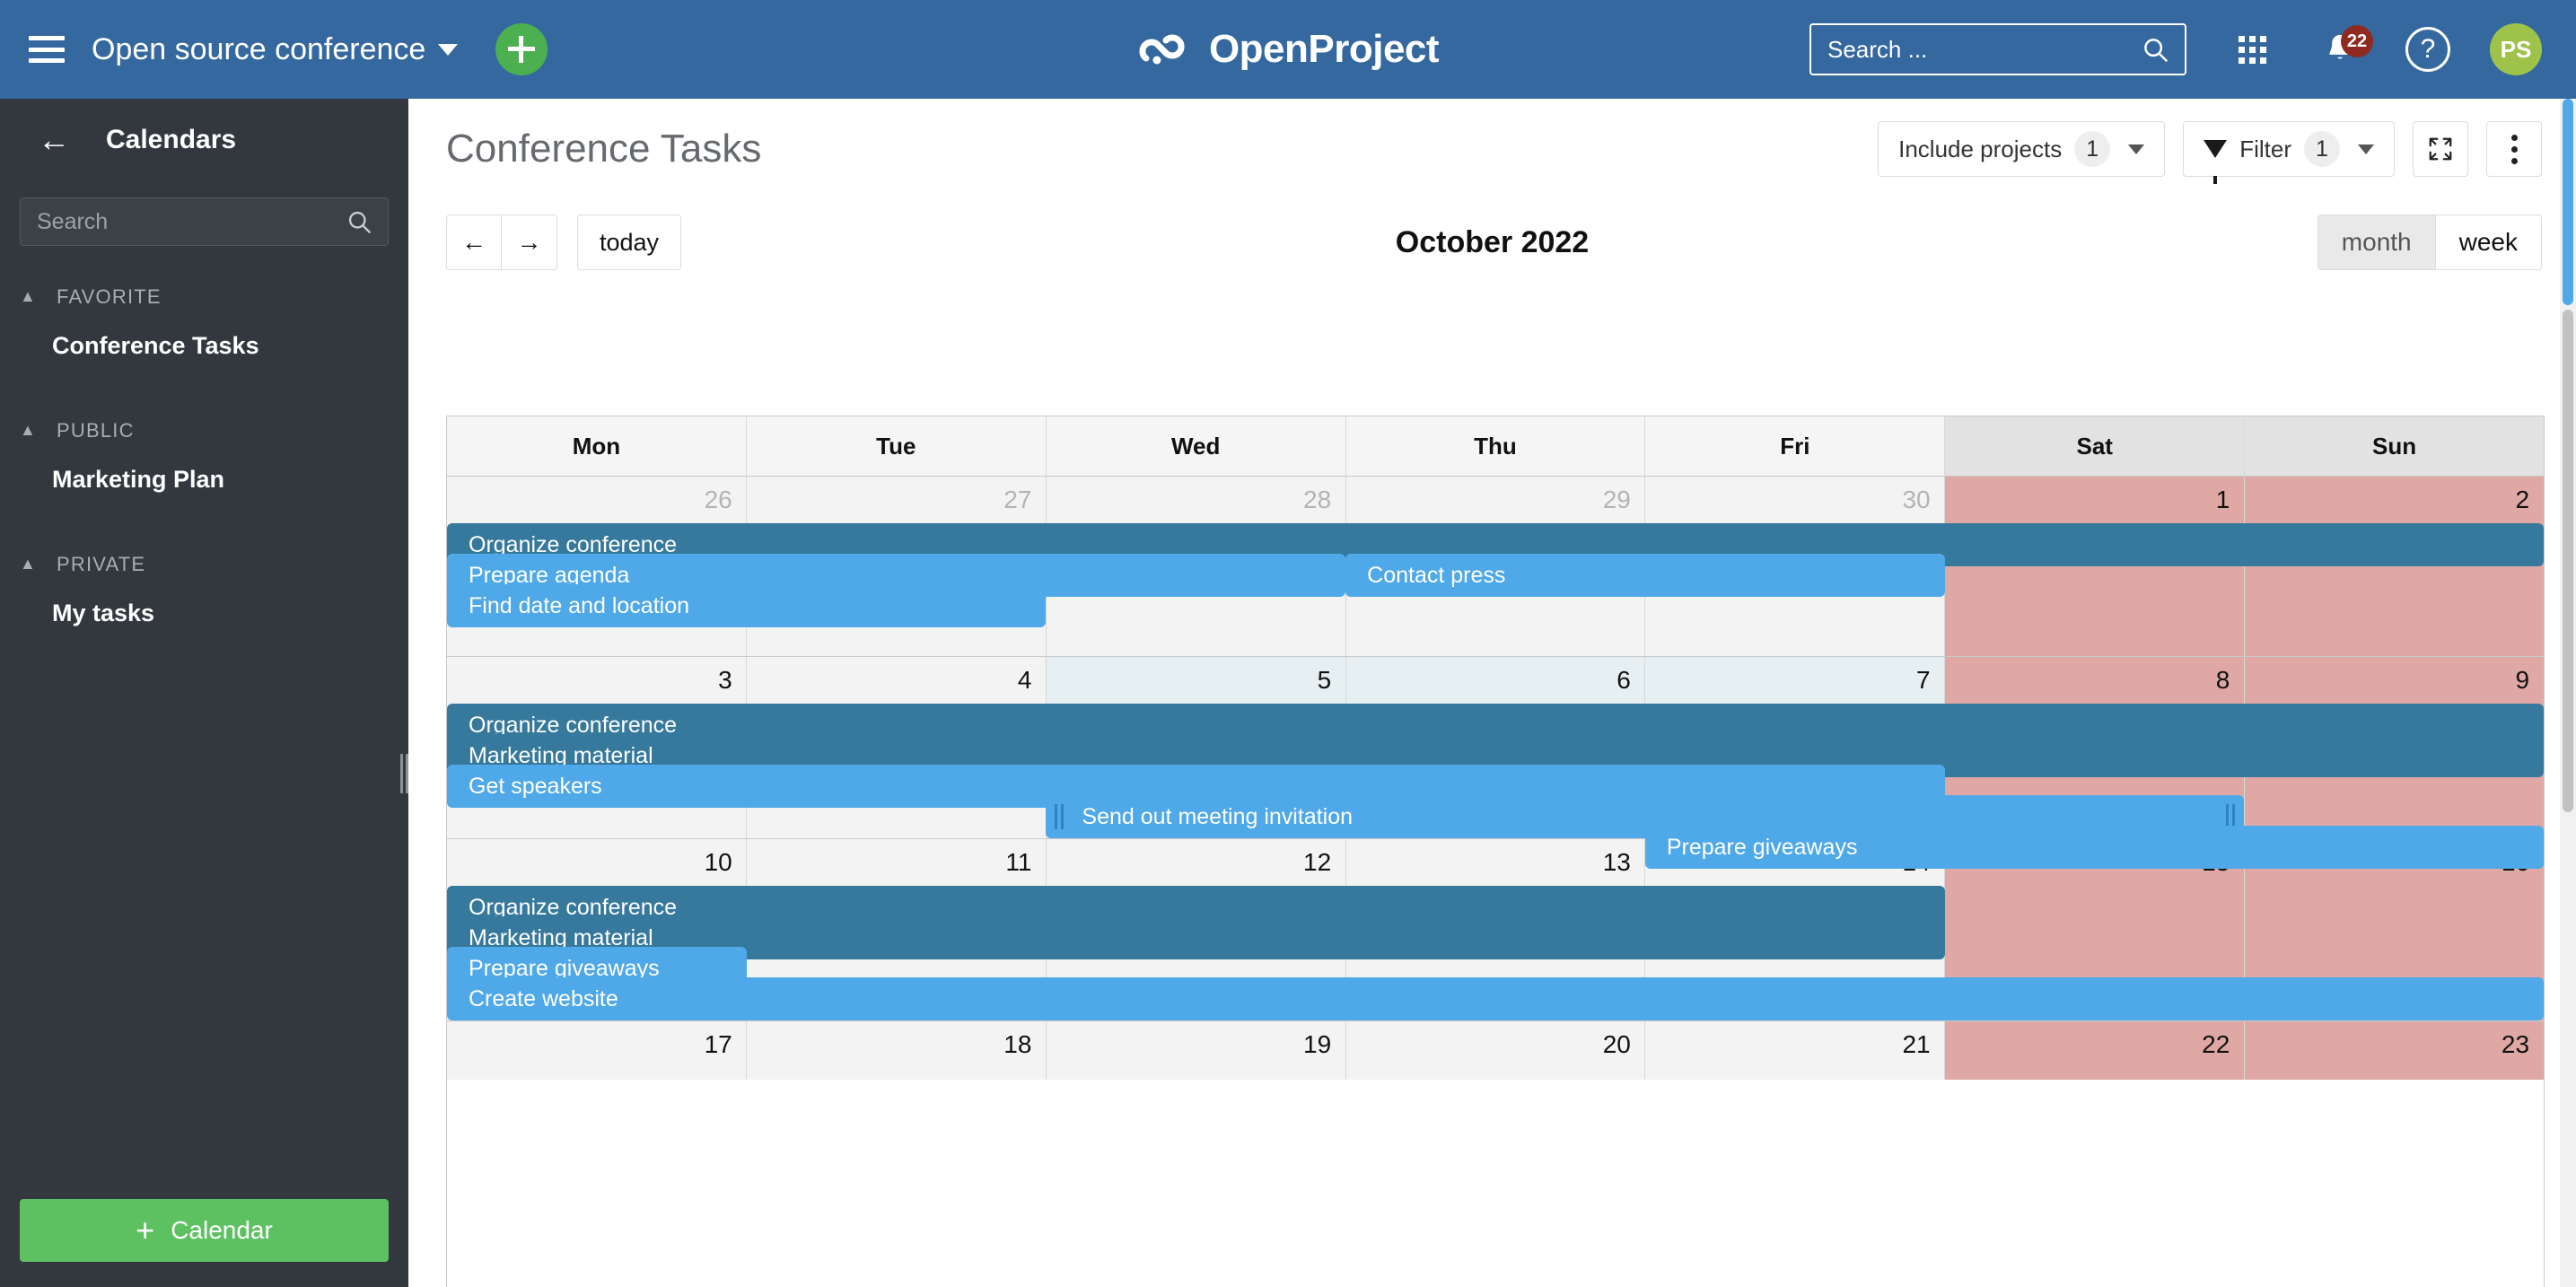 The height and width of the screenshot is (1287, 2576). I want to click on sidebar-item-conference-tasks: Conference Tasks, so click(204, 346).